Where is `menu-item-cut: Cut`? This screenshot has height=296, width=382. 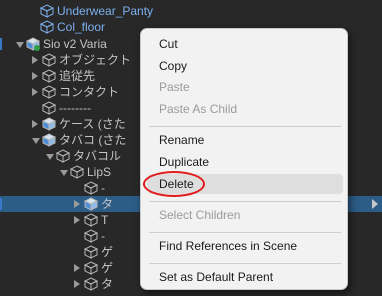 menu-item-cut: Cut is located at coordinates (245, 44).